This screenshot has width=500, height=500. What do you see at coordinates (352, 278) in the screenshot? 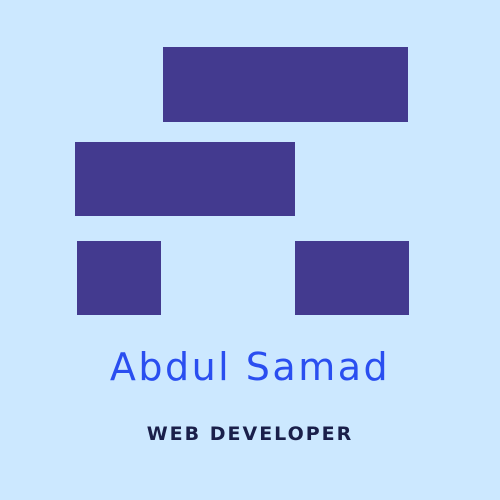
I see `logo-block-bottom-right` at bounding box center [352, 278].